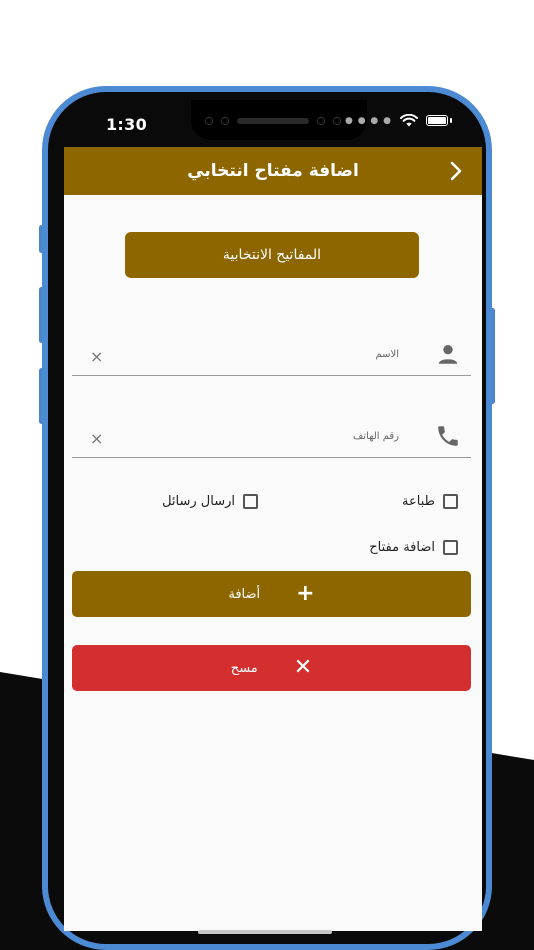  What do you see at coordinates (271, 345) in the screenshot?
I see `name-field: × الاسم` at bounding box center [271, 345].